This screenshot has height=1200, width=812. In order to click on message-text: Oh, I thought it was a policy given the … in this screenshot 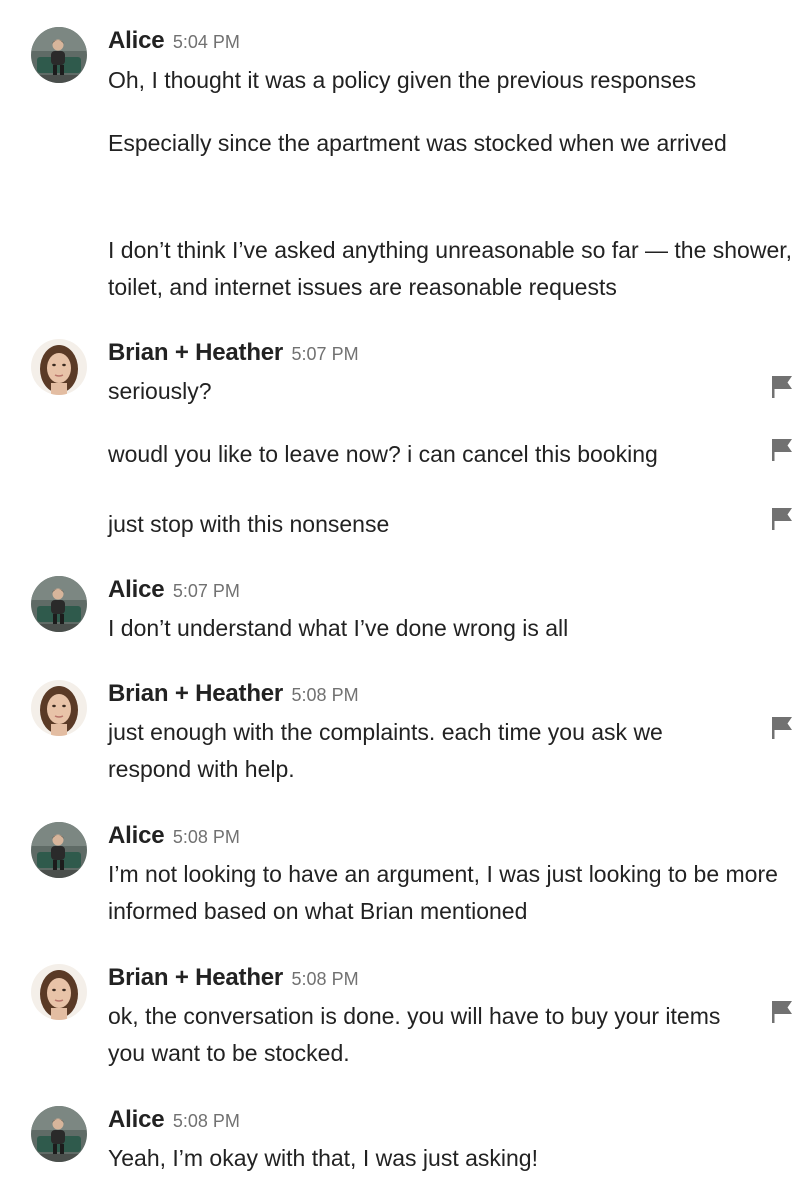, I will do `click(402, 80)`.